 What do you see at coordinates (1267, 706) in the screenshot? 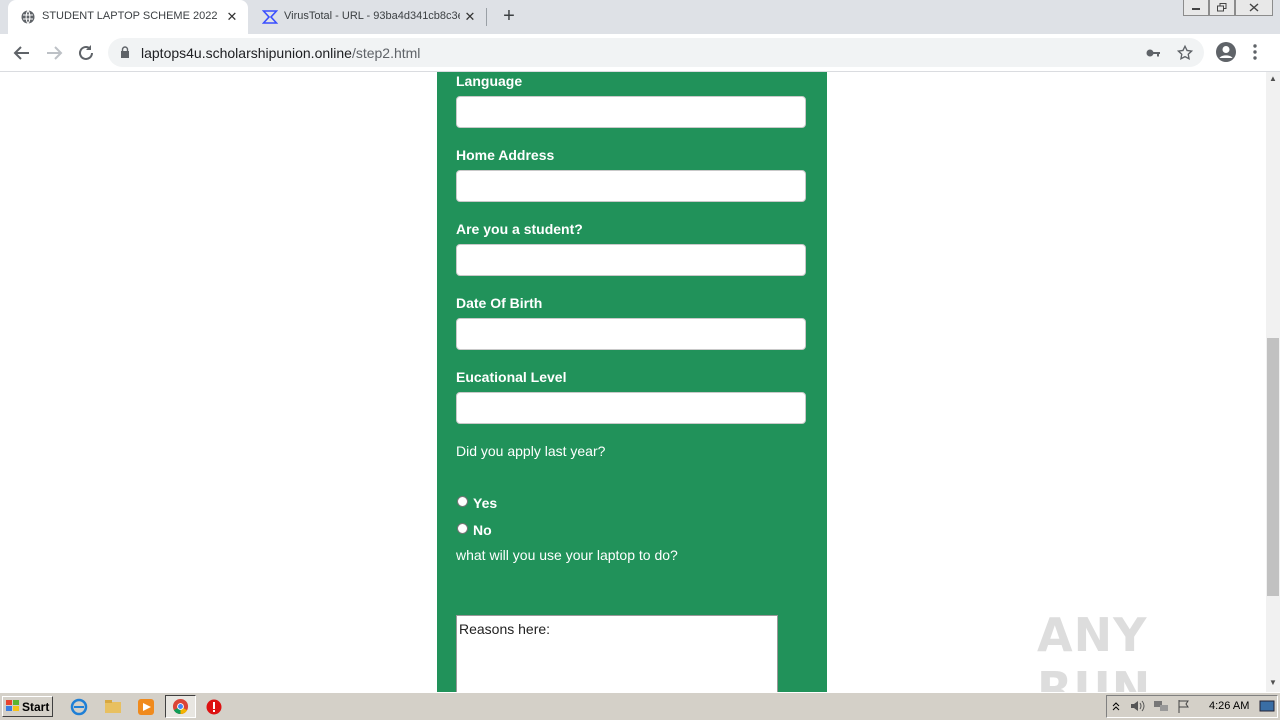
I see `show-desktop-icon` at bounding box center [1267, 706].